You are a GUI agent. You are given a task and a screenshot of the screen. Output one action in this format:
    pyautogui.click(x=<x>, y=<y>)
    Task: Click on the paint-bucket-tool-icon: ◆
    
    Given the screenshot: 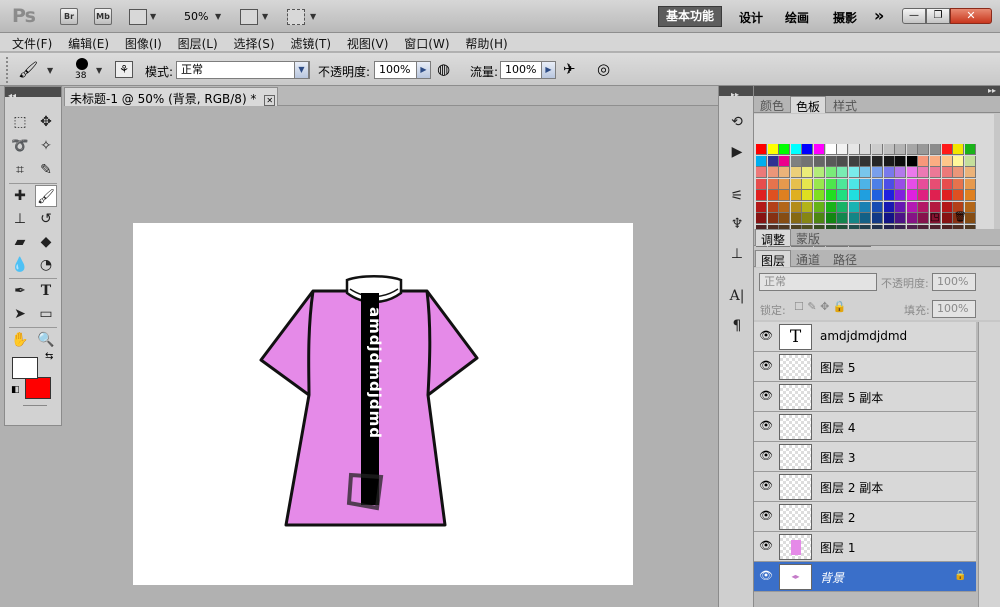 What is the action you would take?
    pyautogui.click(x=46, y=242)
    